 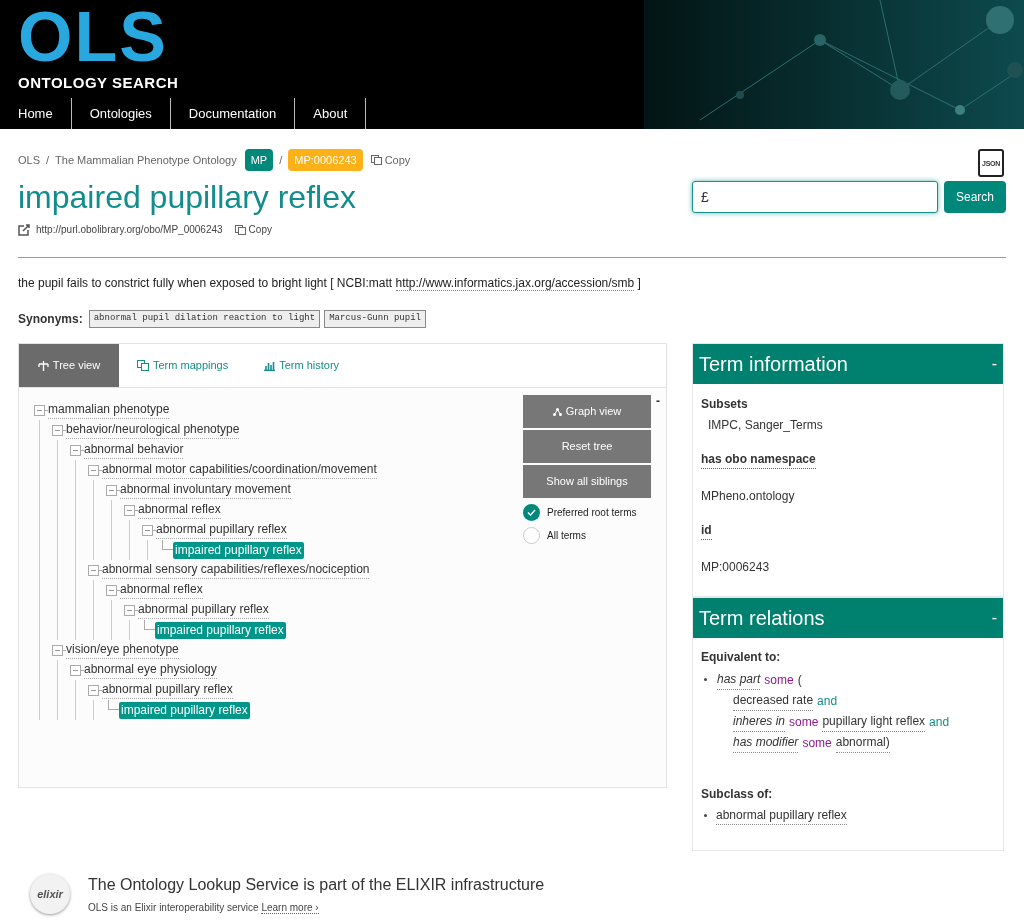 What do you see at coordinates (270, 365) in the screenshot?
I see `bar-chart-icon` at bounding box center [270, 365].